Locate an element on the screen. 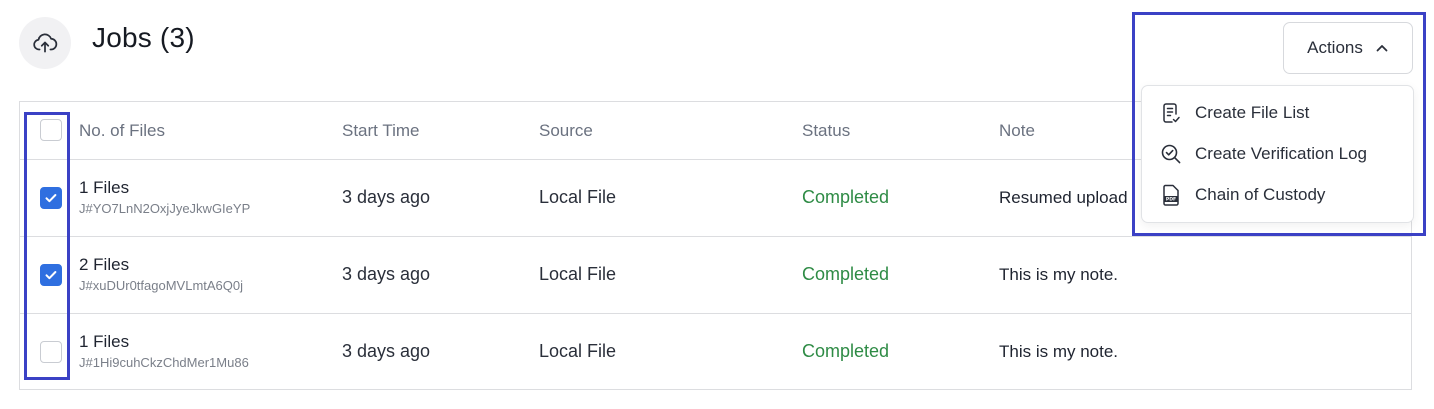 The image size is (1434, 409). files-cell: 1 Files J#YO7LnN2OxjJyeJkwGIeYP is located at coordinates (164, 197).